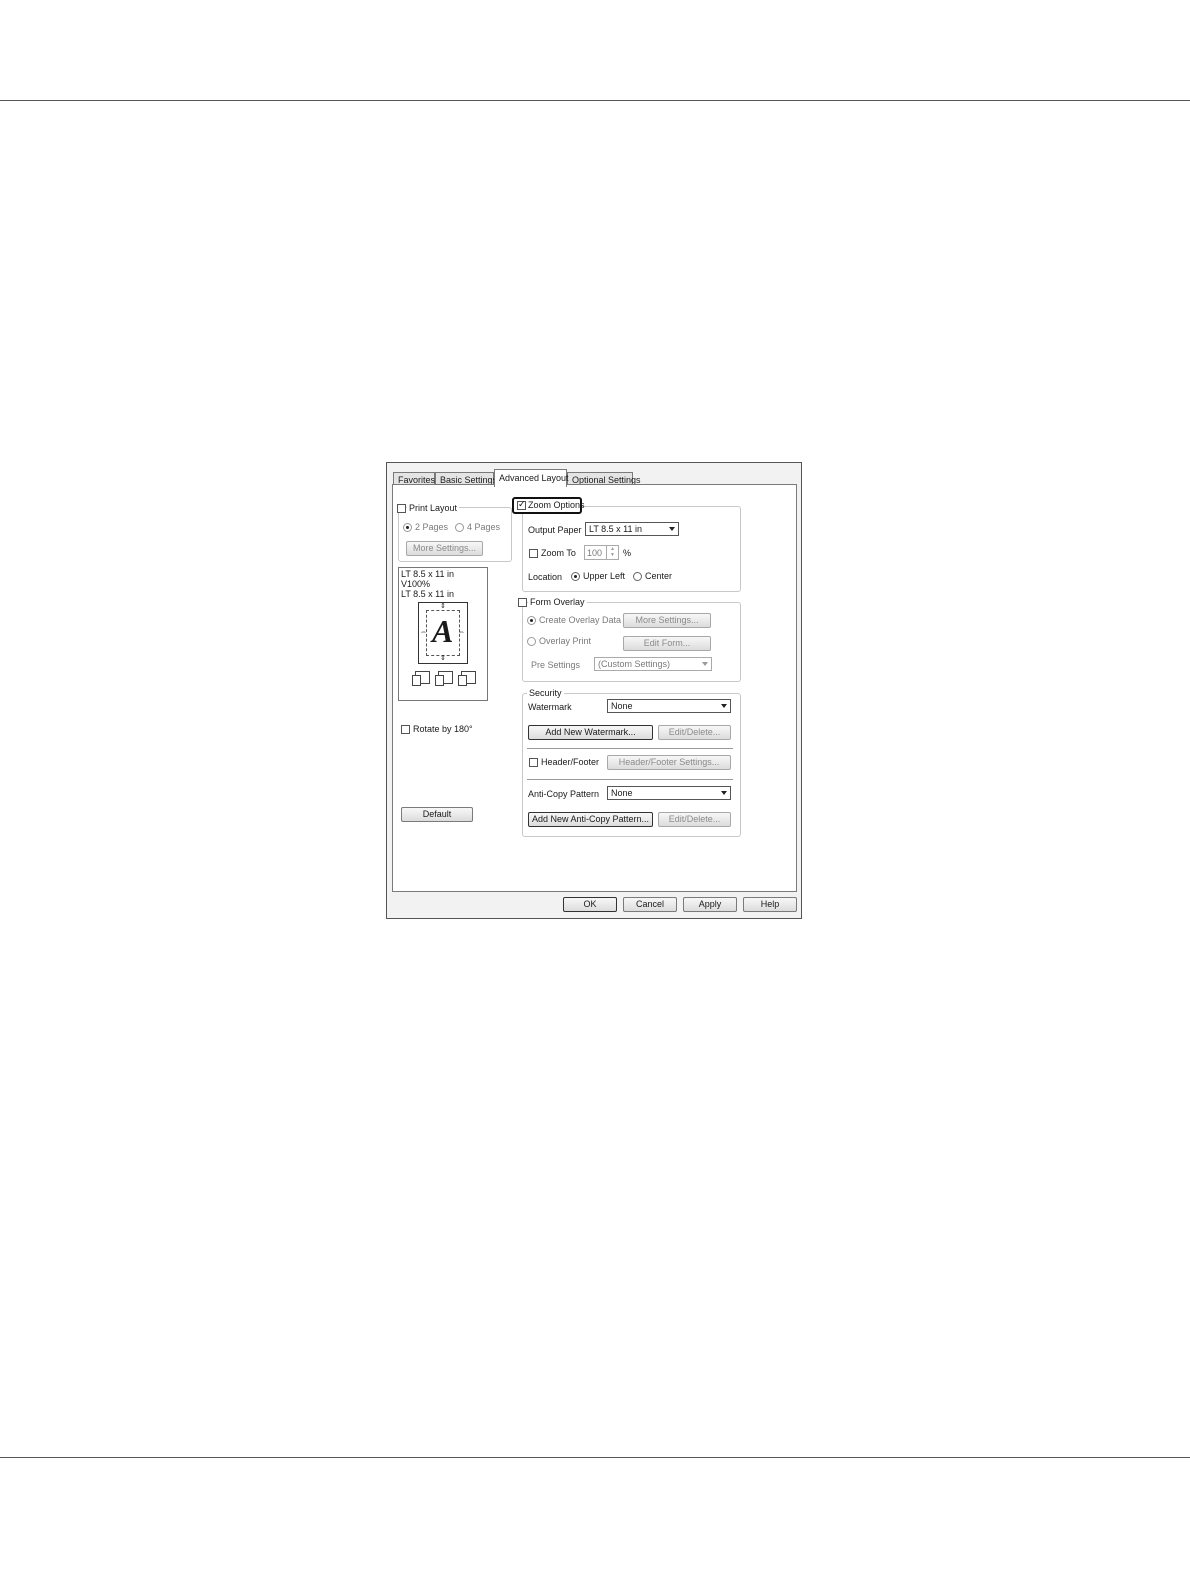  I want to click on zoom-to-label: Zoom To, so click(558, 553).